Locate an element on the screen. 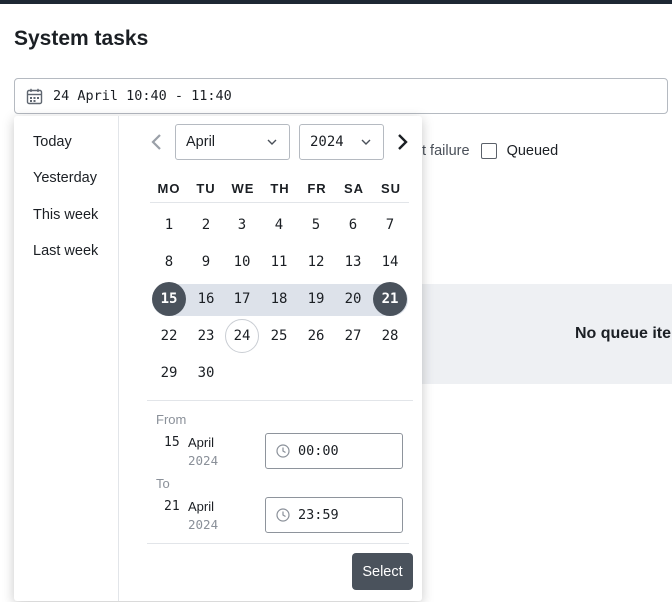  status-filters: t failure Queued is located at coordinates (490, 151).